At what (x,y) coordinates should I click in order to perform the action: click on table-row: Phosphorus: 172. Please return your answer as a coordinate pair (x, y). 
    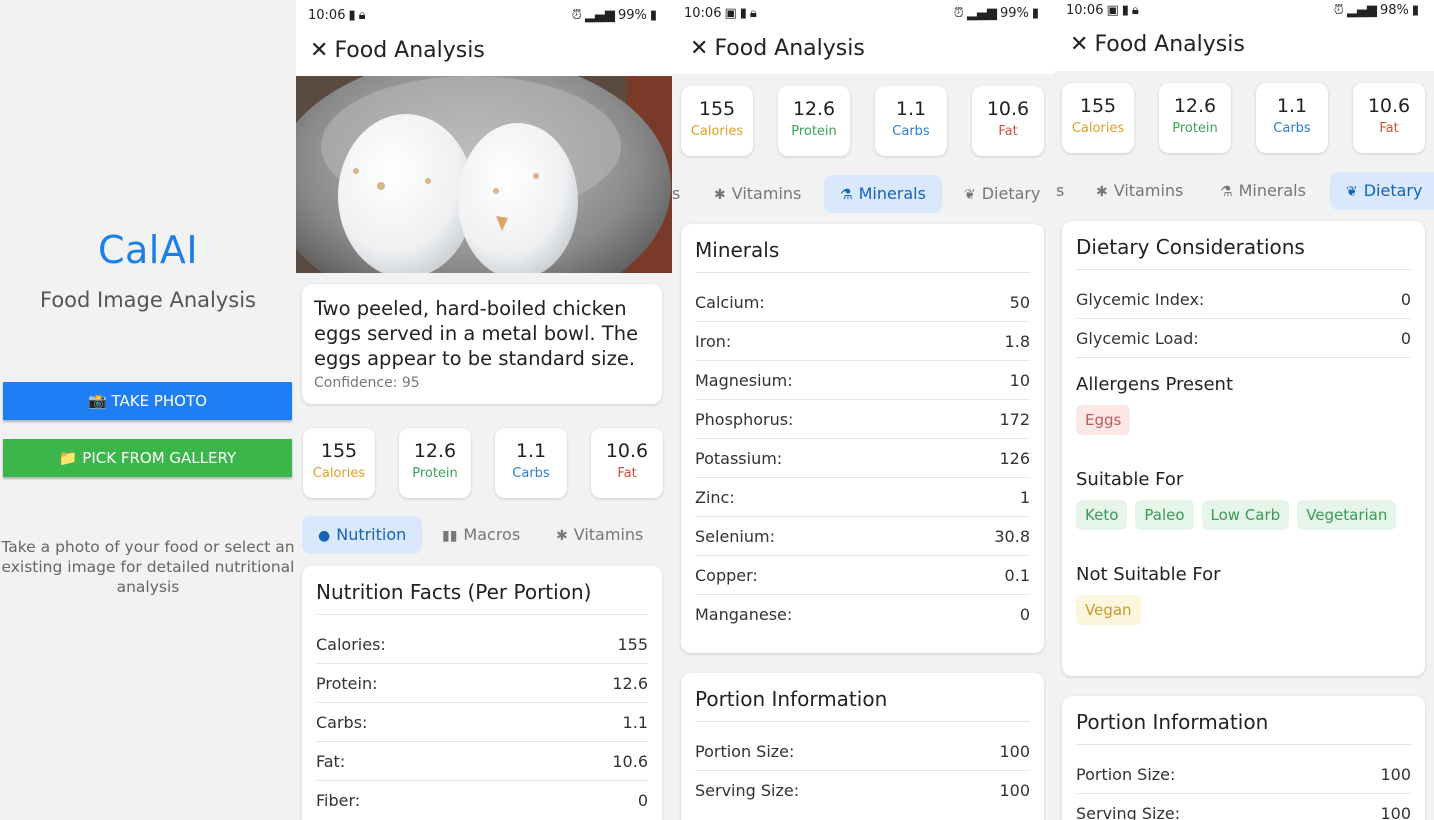
    Looking at the image, I should click on (862, 419).